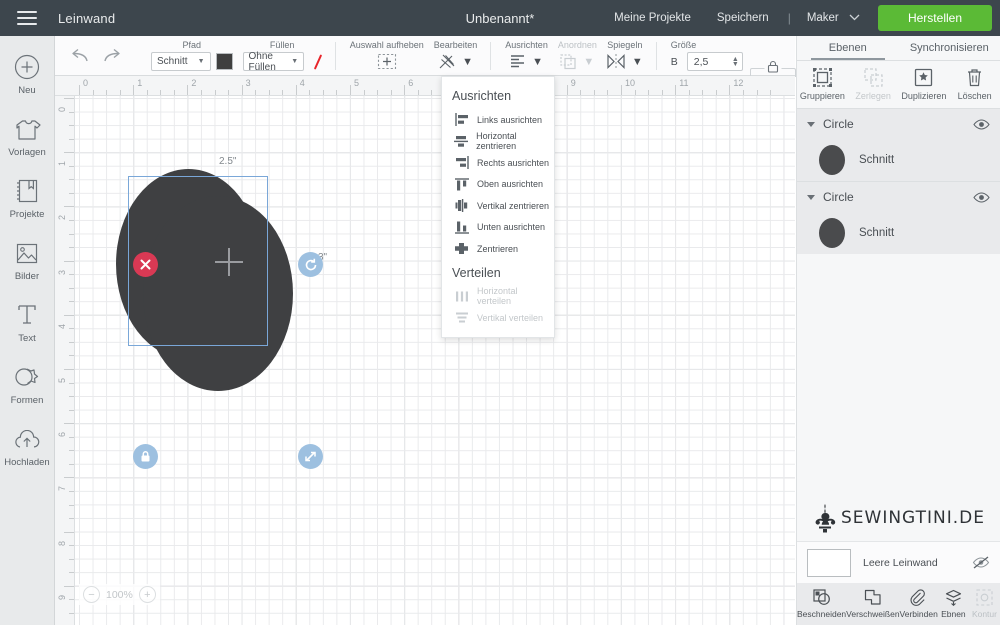 This screenshot has width=1000, height=625. I want to click on menu-item-label: Oben ausrichten, so click(510, 184).